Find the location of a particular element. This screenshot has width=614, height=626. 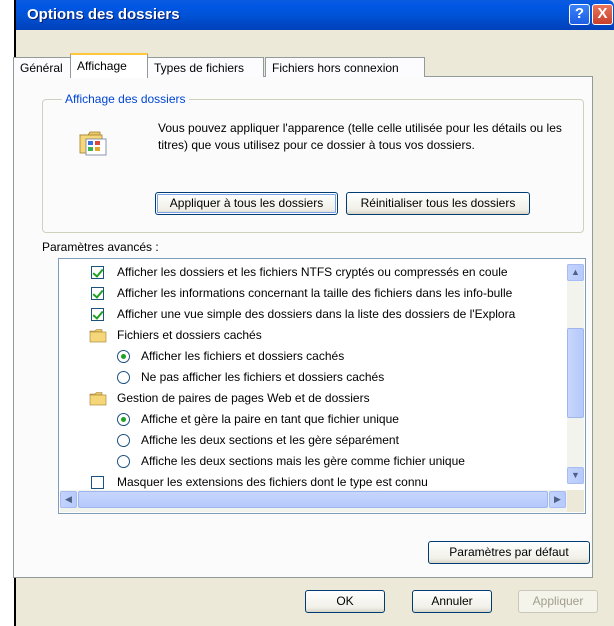

scroll-up-button: ▲ is located at coordinates (575, 272).